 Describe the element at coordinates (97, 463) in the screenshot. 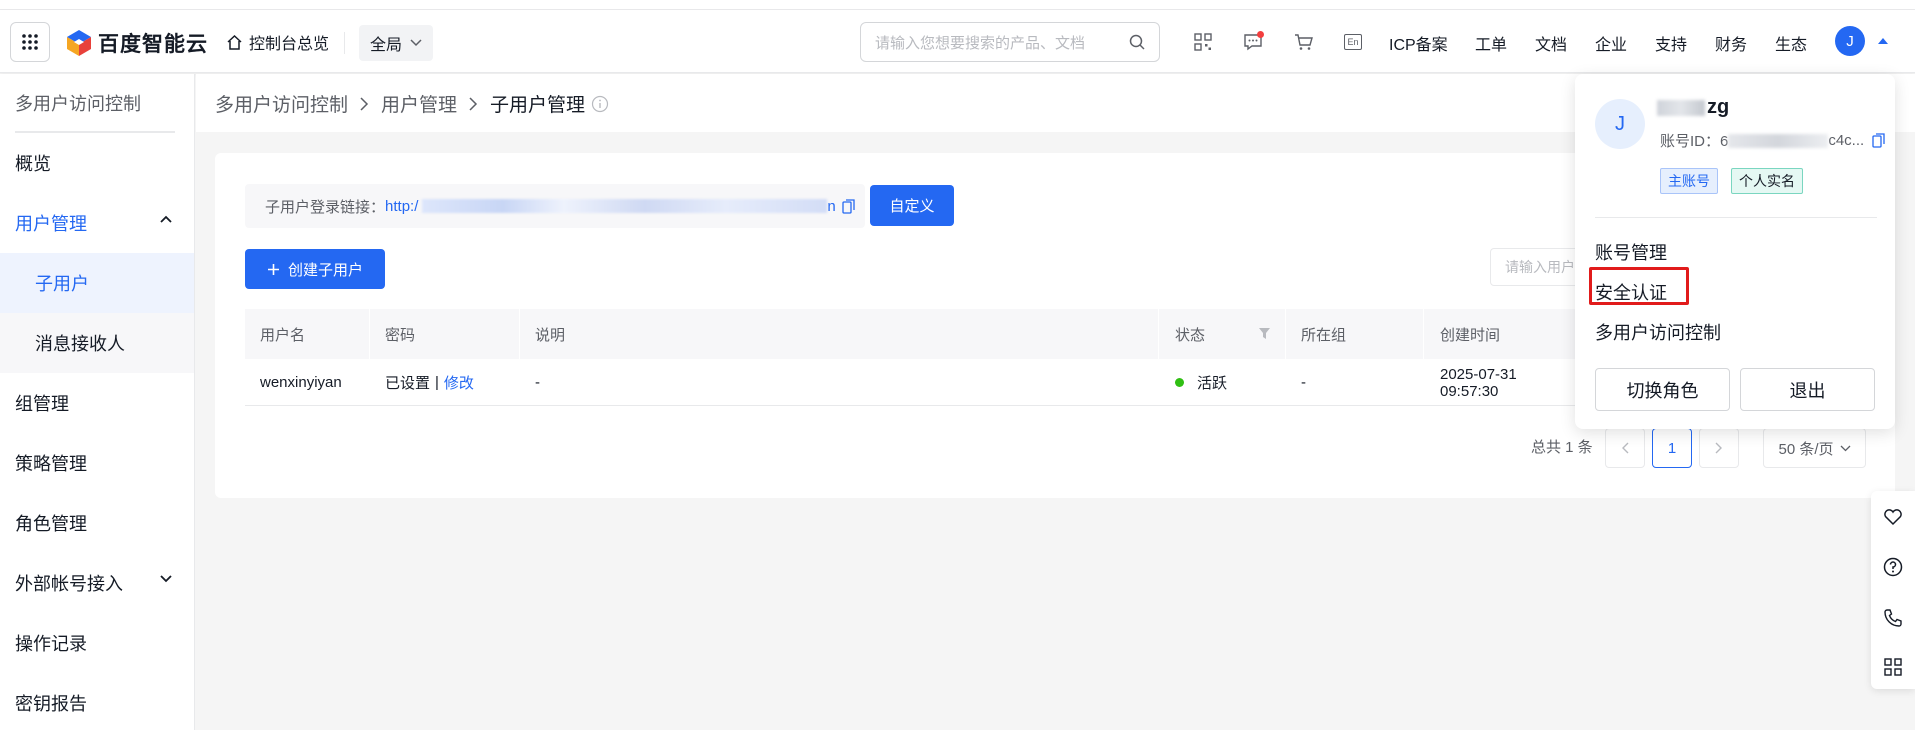

I see `sidebar-item-policy-management: 策略管理` at that location.